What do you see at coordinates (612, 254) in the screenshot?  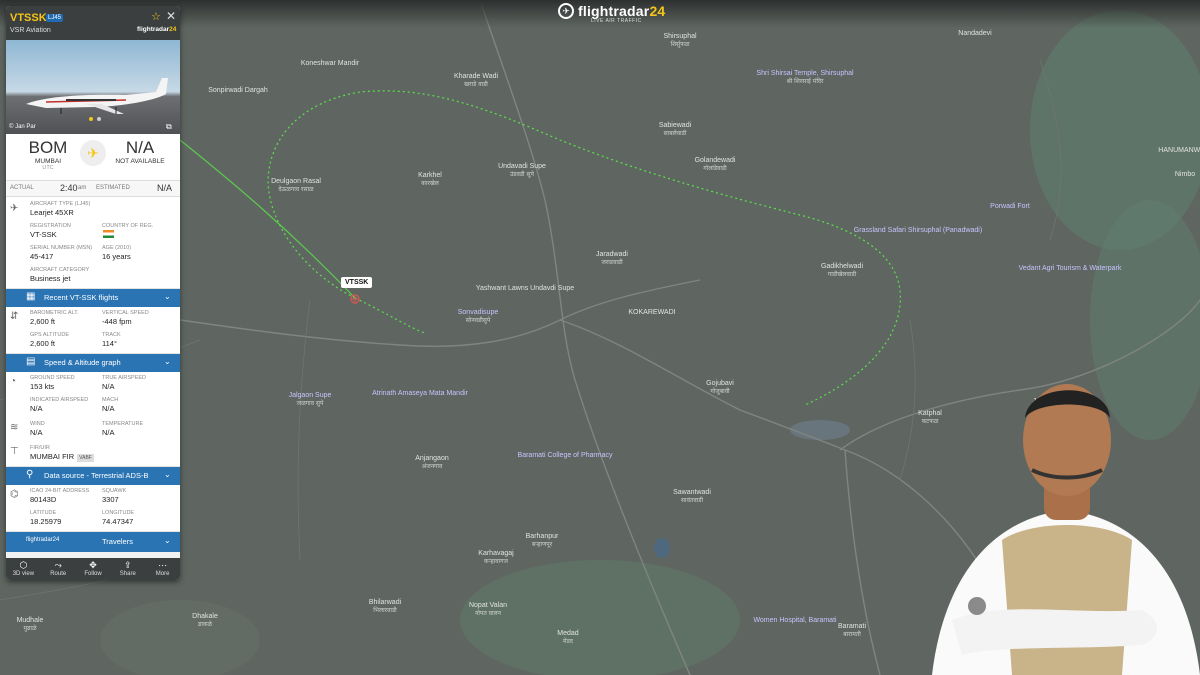 I see `map-label: Jaradwadi` at bounding box center [612, 254].